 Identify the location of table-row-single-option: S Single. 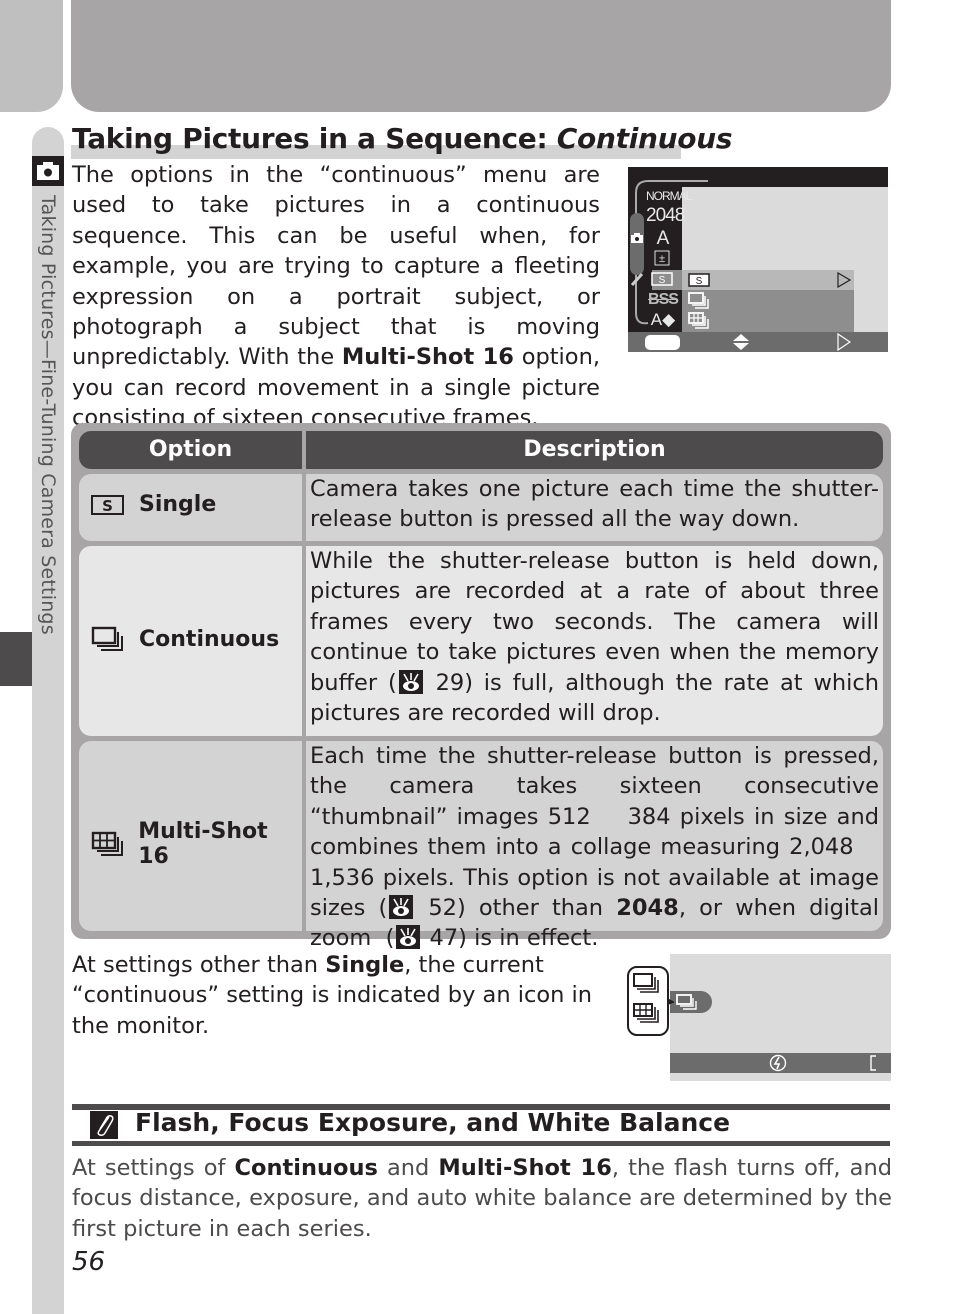
(190, 507).